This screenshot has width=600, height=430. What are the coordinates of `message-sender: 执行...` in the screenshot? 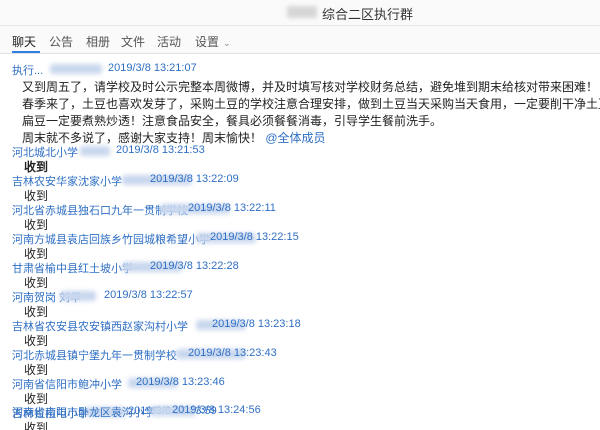 It's located at (27, 71).